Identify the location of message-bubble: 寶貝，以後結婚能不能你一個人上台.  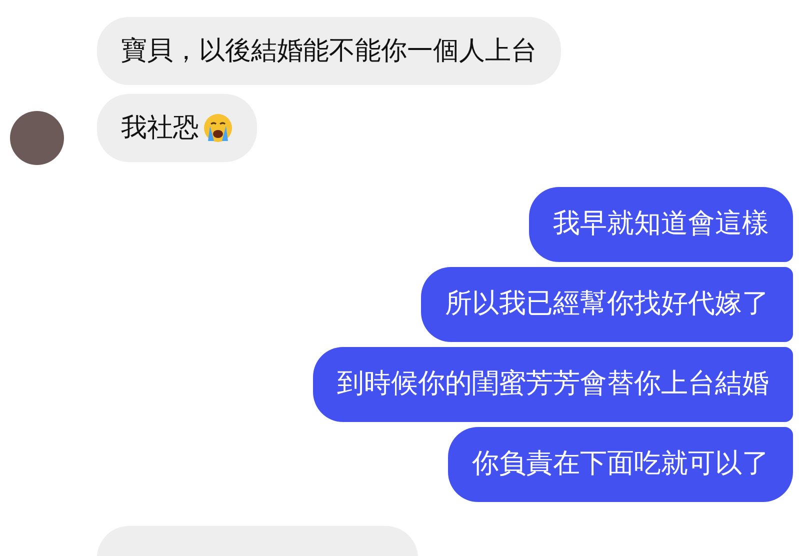
(329, 51).